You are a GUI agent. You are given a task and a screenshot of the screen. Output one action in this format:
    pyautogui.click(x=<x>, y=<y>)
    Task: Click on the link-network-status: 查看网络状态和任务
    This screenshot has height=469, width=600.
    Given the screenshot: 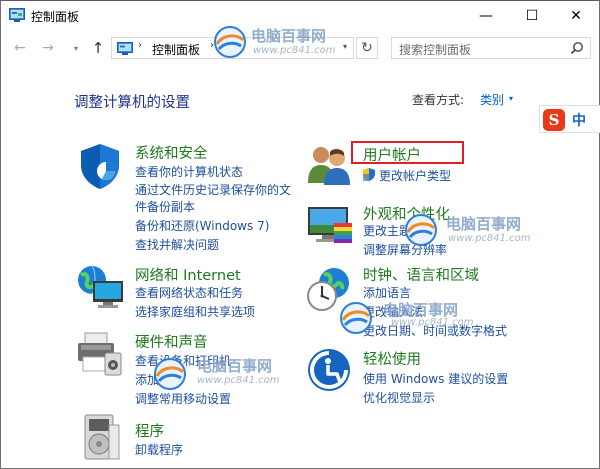 What is the action you would take?
    pyautogui.click(x=189, y=292)
    